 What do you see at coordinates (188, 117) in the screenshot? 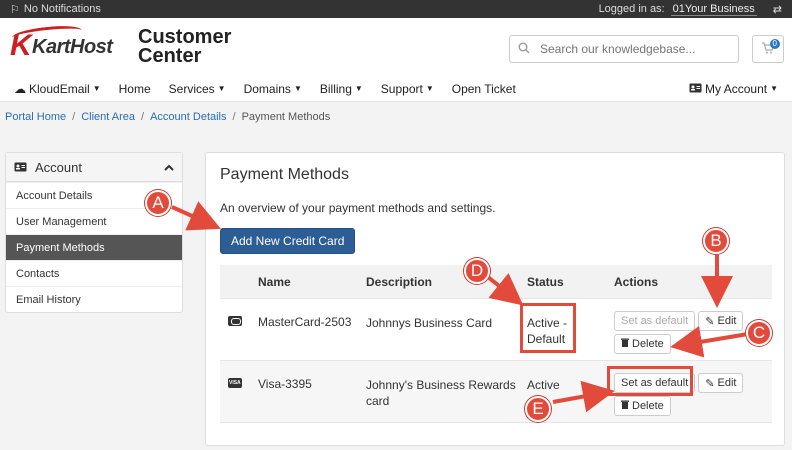
I see `breadcrumb-account-details: Account Details` at bounding box center [188, 117].